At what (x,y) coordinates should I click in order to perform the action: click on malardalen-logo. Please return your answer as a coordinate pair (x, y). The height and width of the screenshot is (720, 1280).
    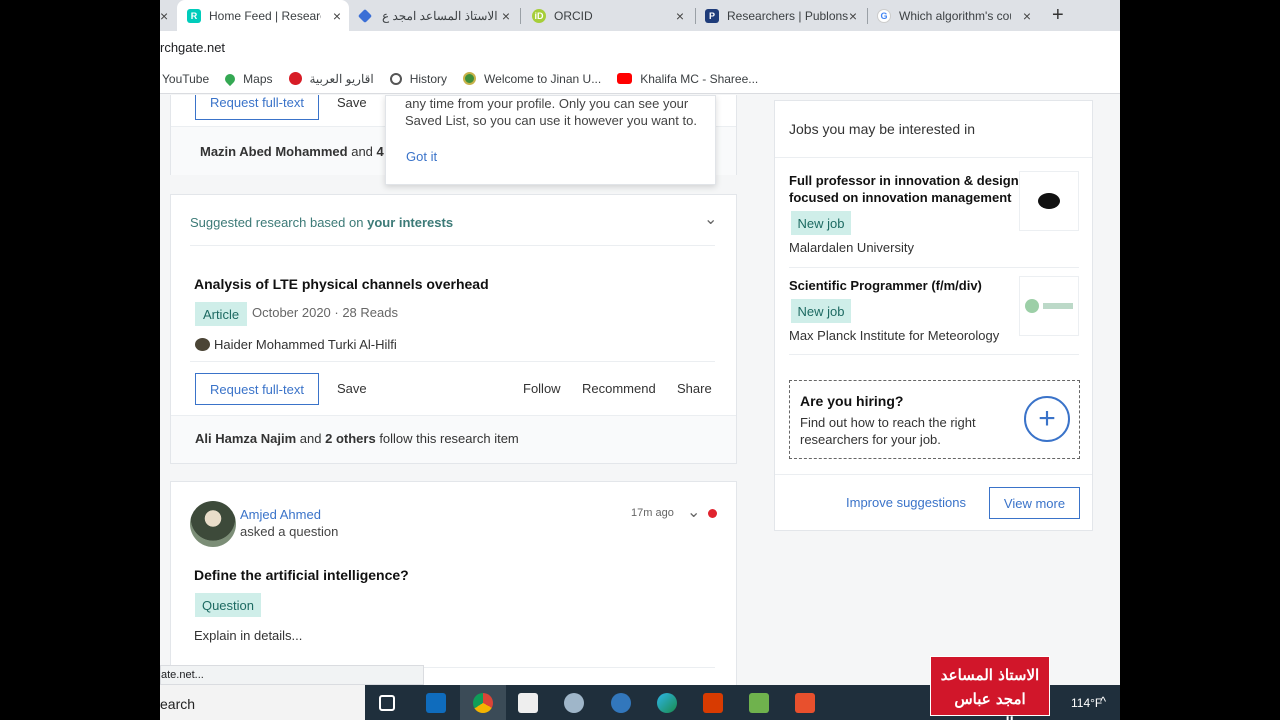
    Looking at the image, I should click on (1049, 201).